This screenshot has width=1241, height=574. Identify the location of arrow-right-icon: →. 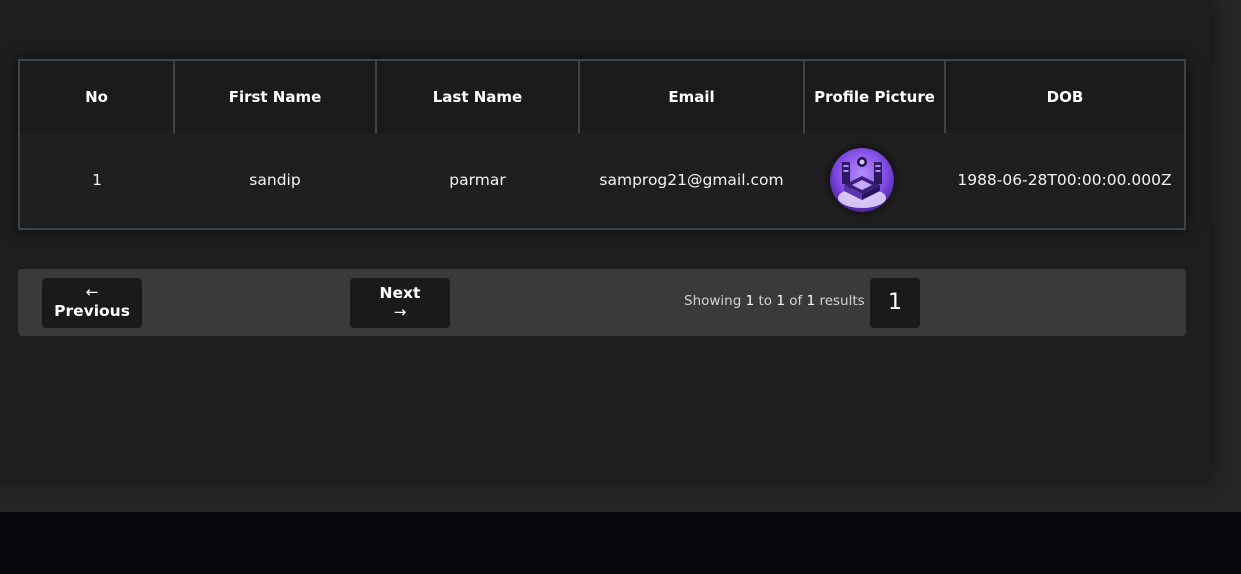
(400, 312).